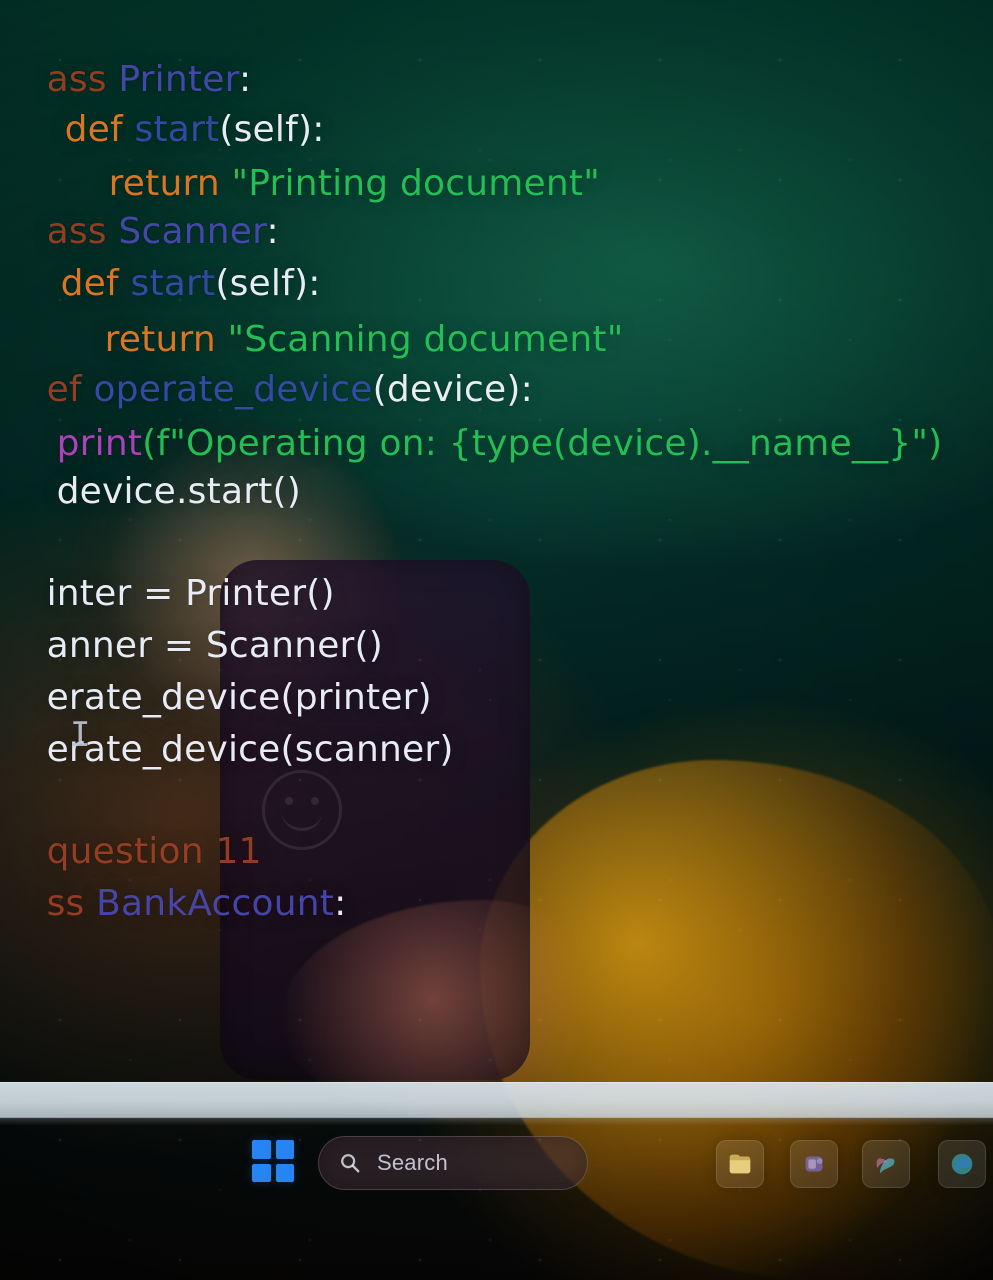  What do you see at coordinates (273, 1161) in the screenshot?
I see `start-button` at bounding box center [273, 1161].